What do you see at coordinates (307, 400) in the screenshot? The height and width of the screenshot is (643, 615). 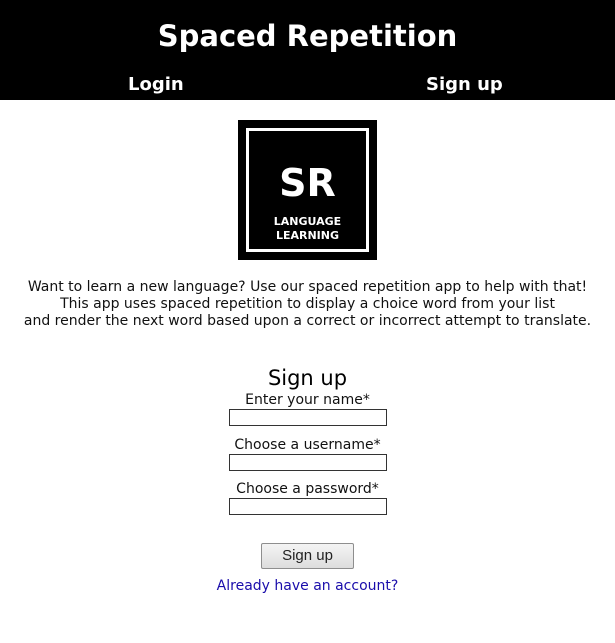 I see `name-label: Enter your name*` at bounding box center [307, 400].